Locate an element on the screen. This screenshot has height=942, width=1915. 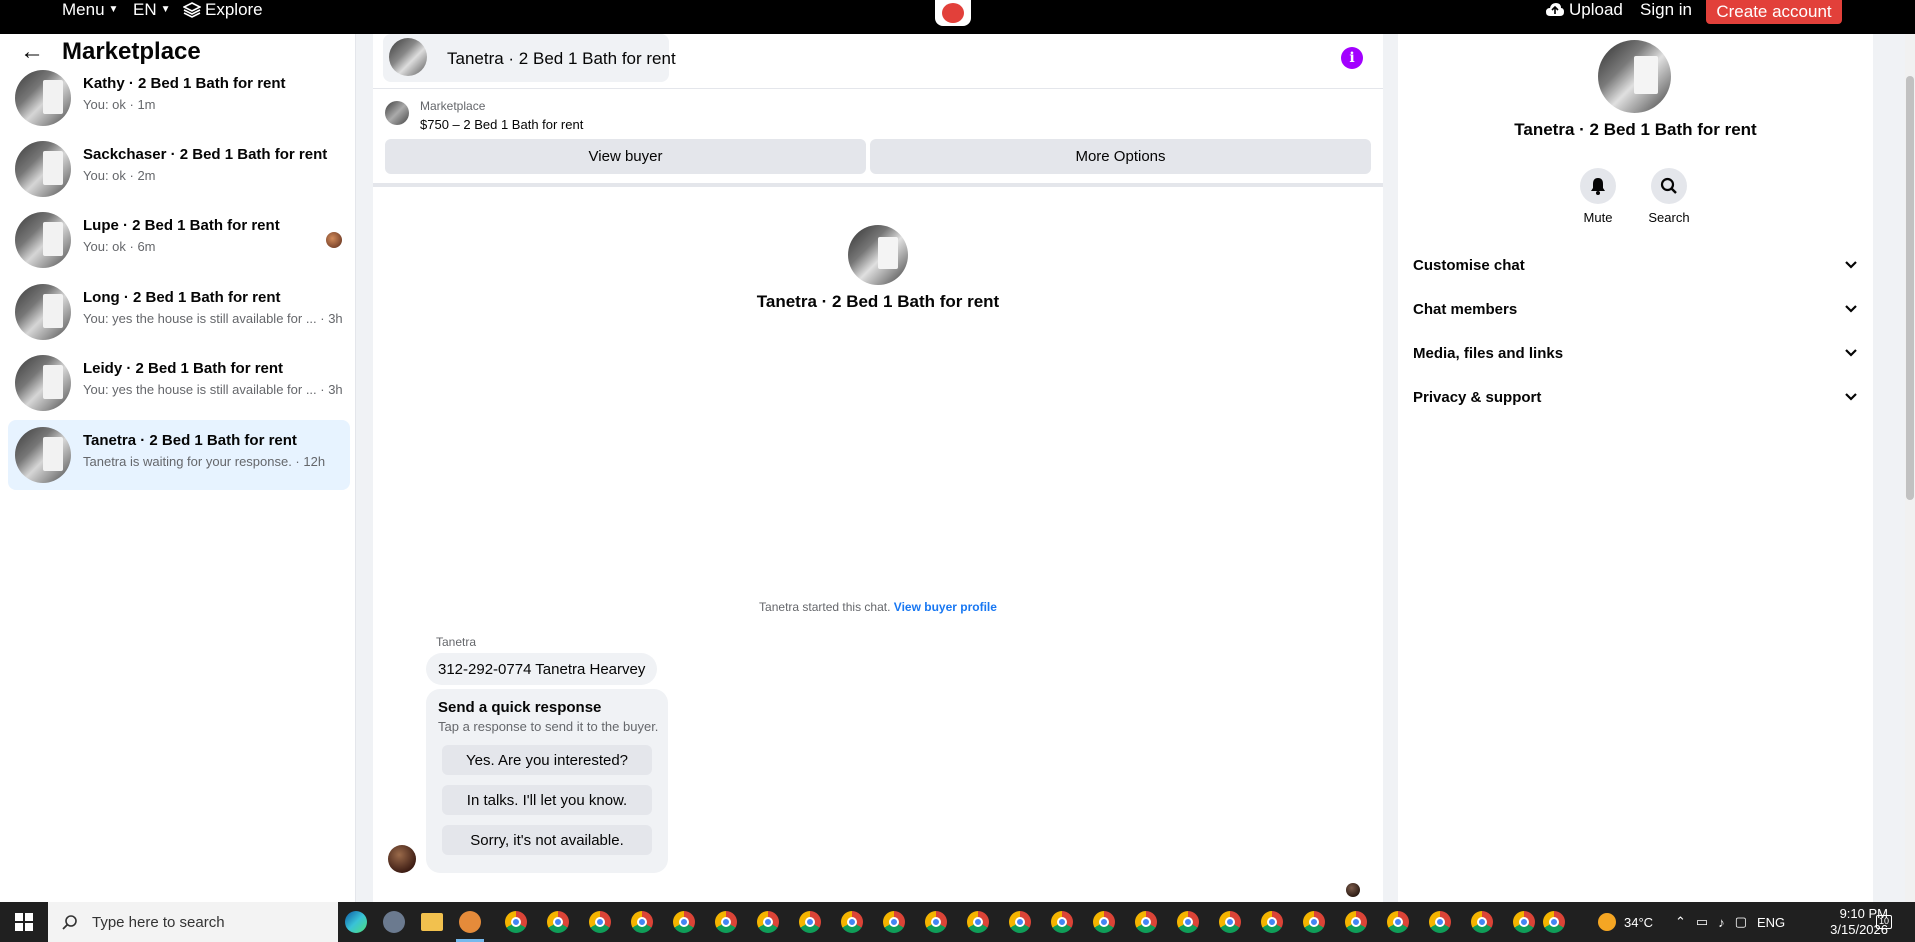
edge-browser-icon is located at coordinates (356, 922).